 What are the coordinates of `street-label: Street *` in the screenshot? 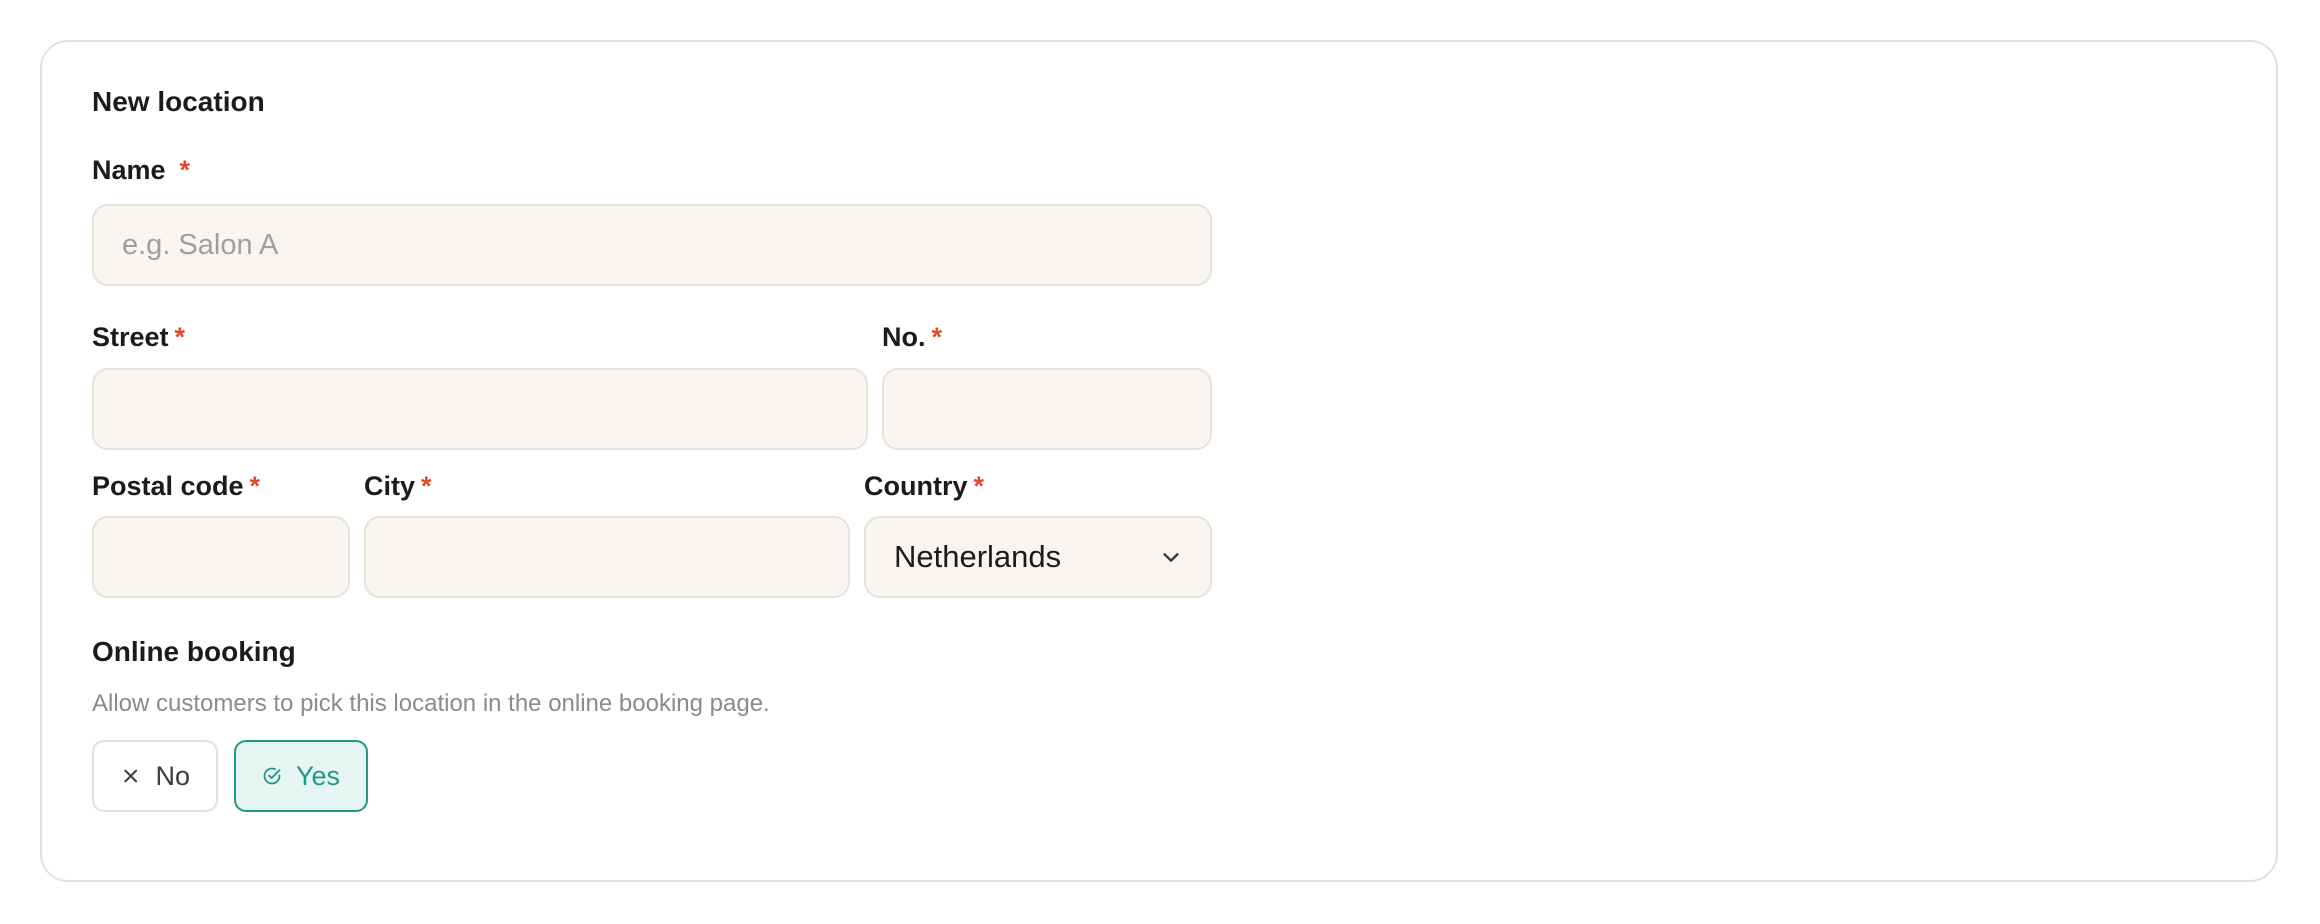 It's located at (138, 337).